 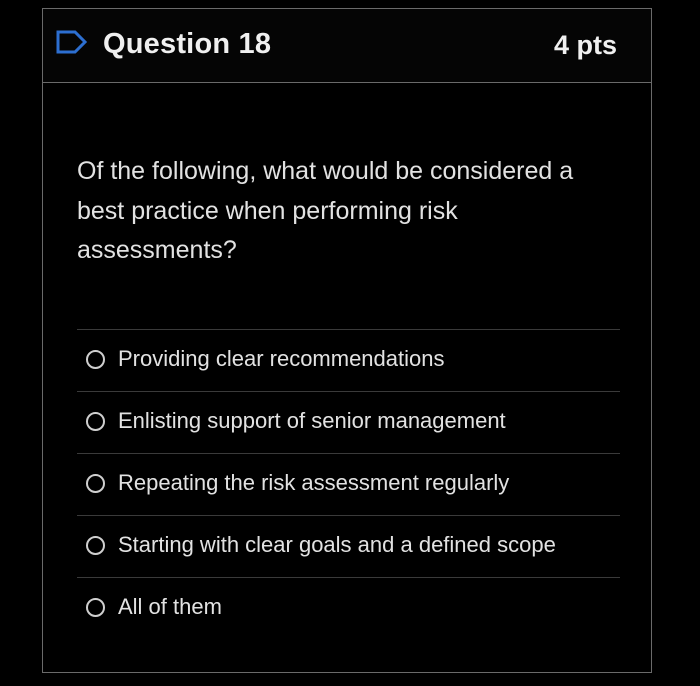 I want to click on answer-option-label: Repeating the risk assessment regularly, so click(x=313, y=483).